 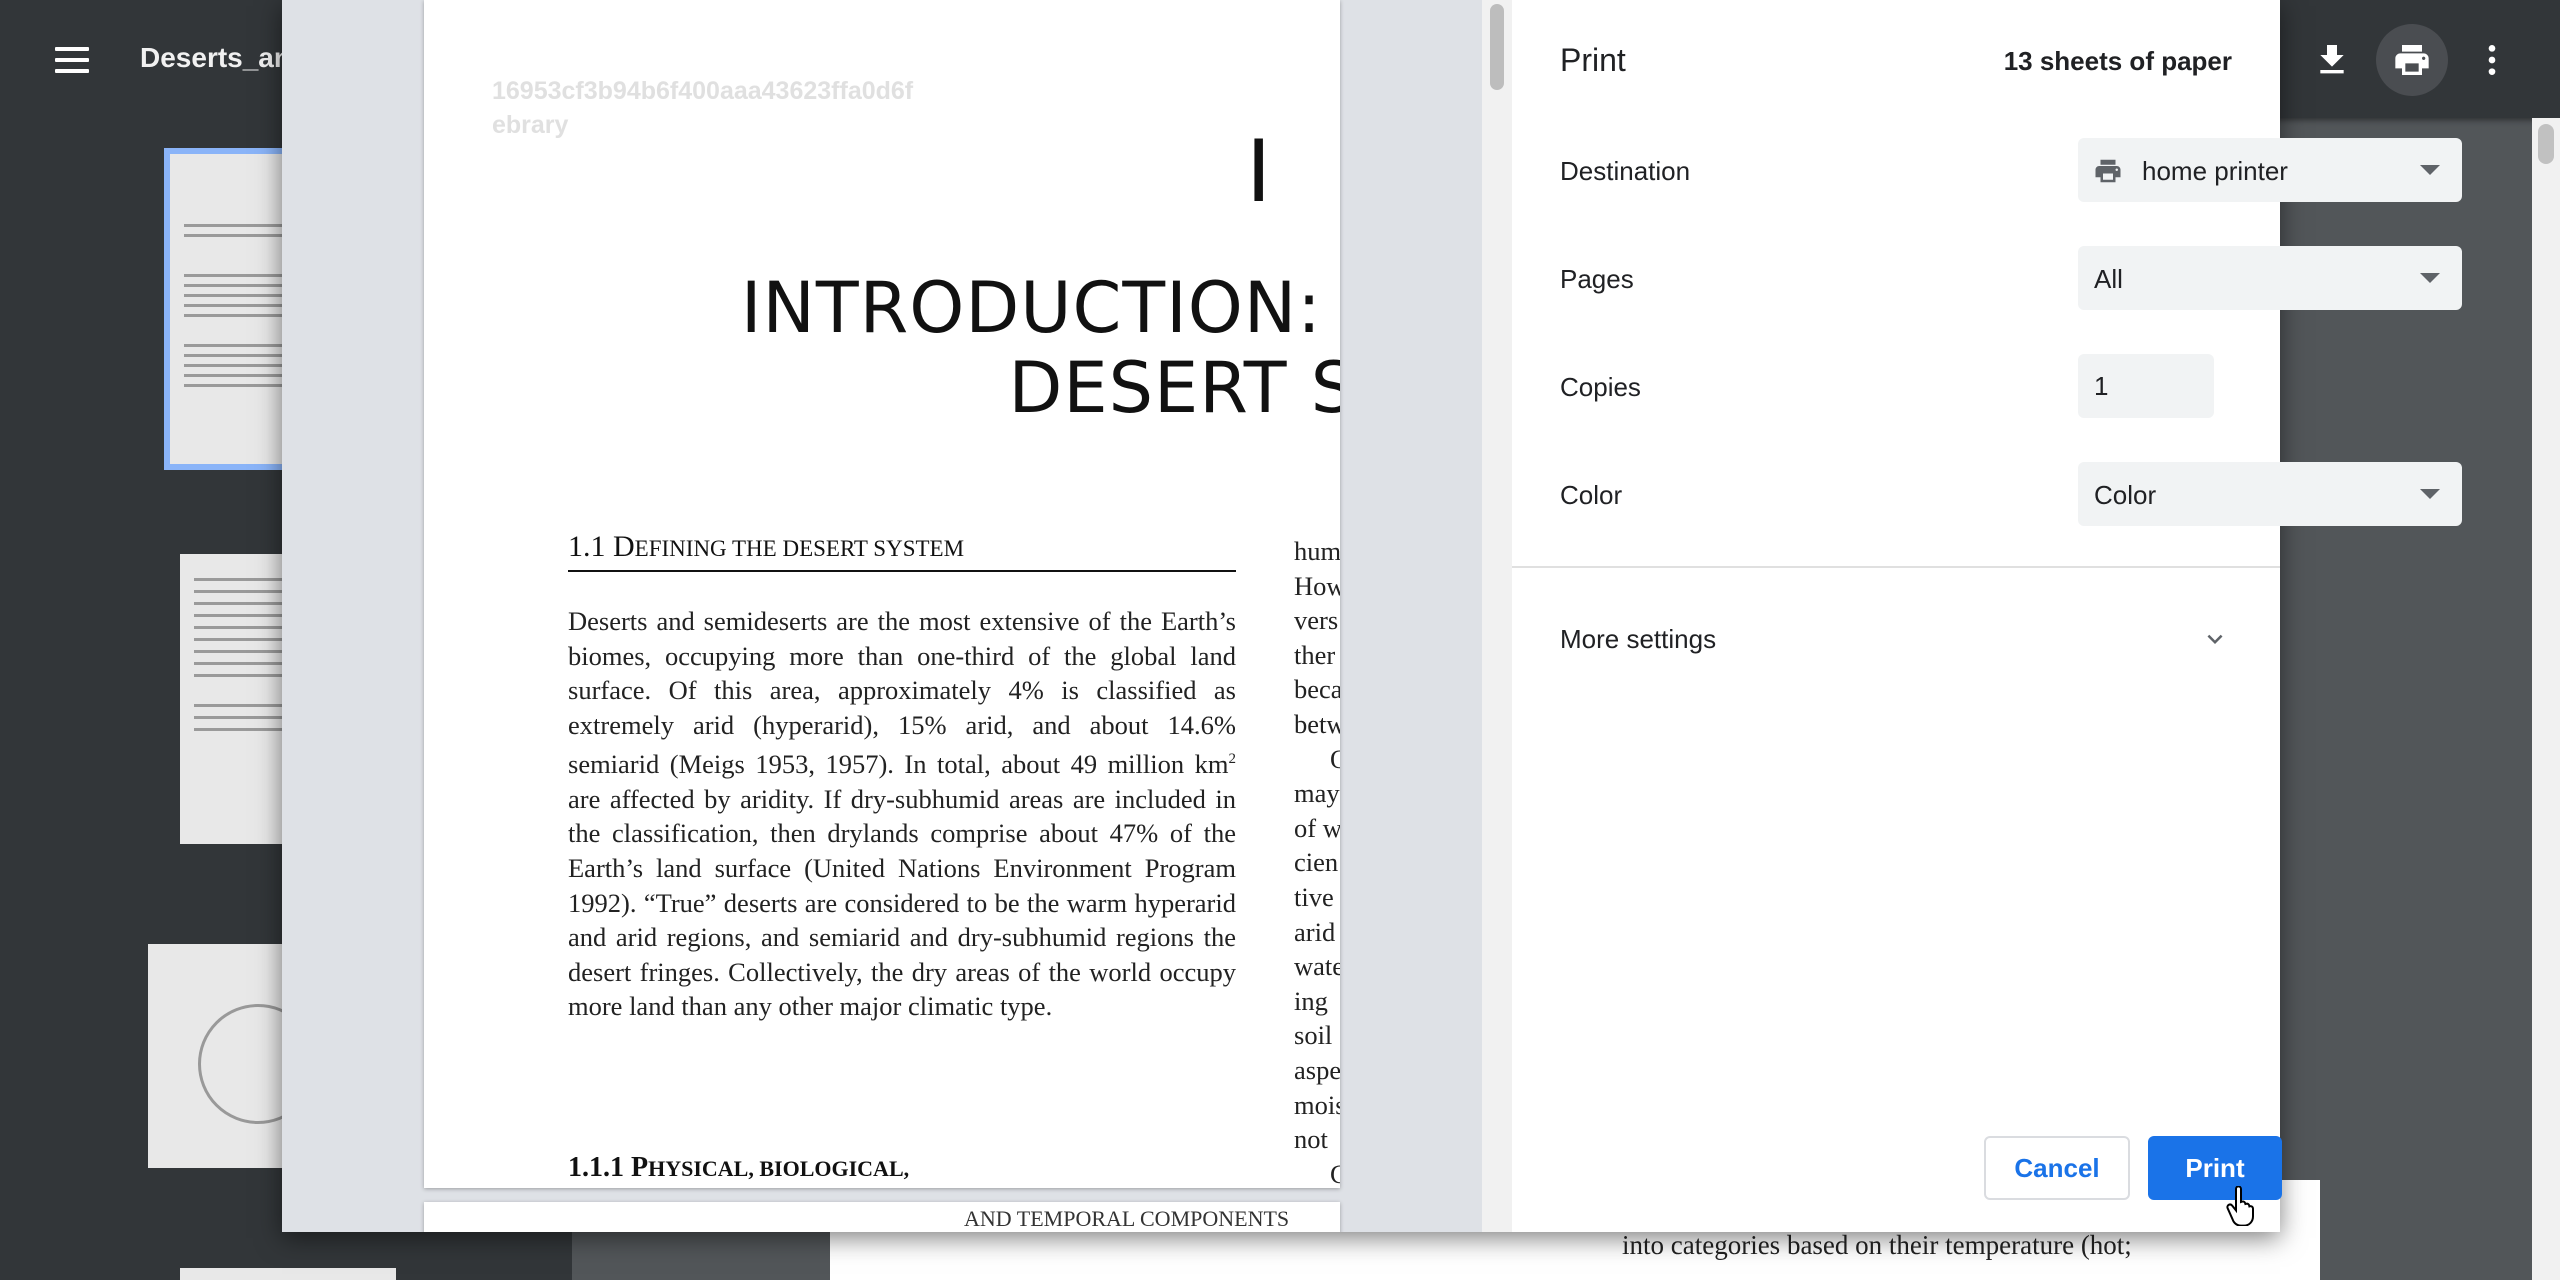 What do you see at coordinates (72, 60) in the screenshot?
I see `hamburger-menu-icon` at bounding box center [72, 60].